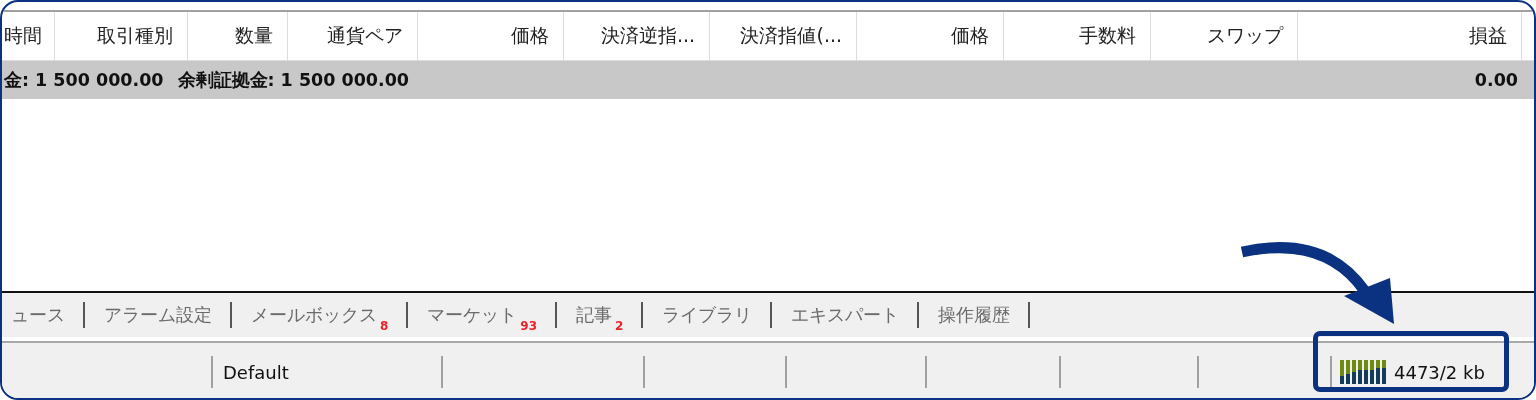 This screenshot has height=400, width=1536. I want to click on tab: ライブラリ, so click(707, 315).